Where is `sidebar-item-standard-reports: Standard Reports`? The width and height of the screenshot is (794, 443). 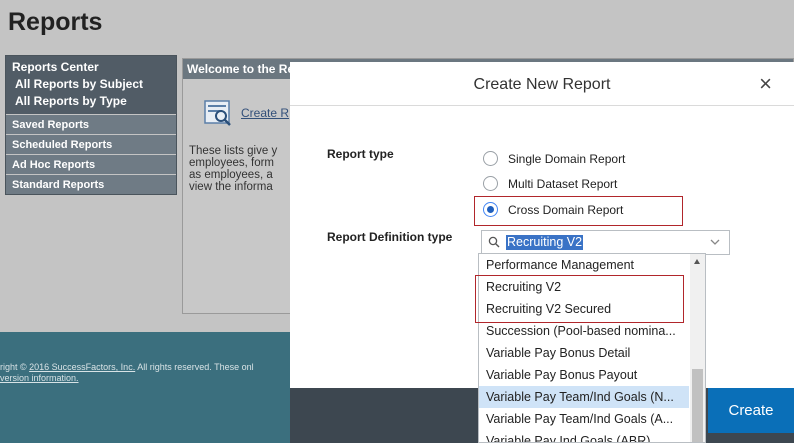 sidebar-item-standard-reports: Standard Reports is located at coordinates (91, 184).